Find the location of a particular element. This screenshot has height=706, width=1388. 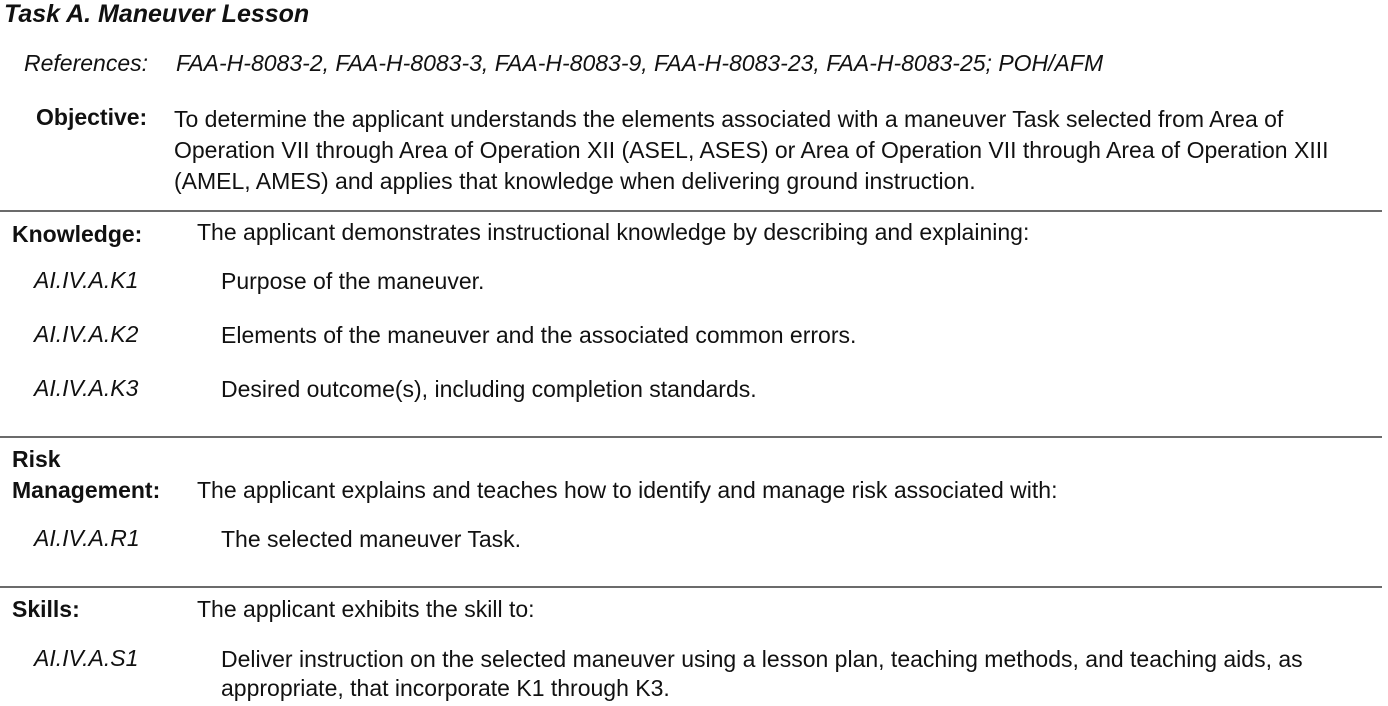

risk-label-line2: Management: is located at coordinates (86, 490).